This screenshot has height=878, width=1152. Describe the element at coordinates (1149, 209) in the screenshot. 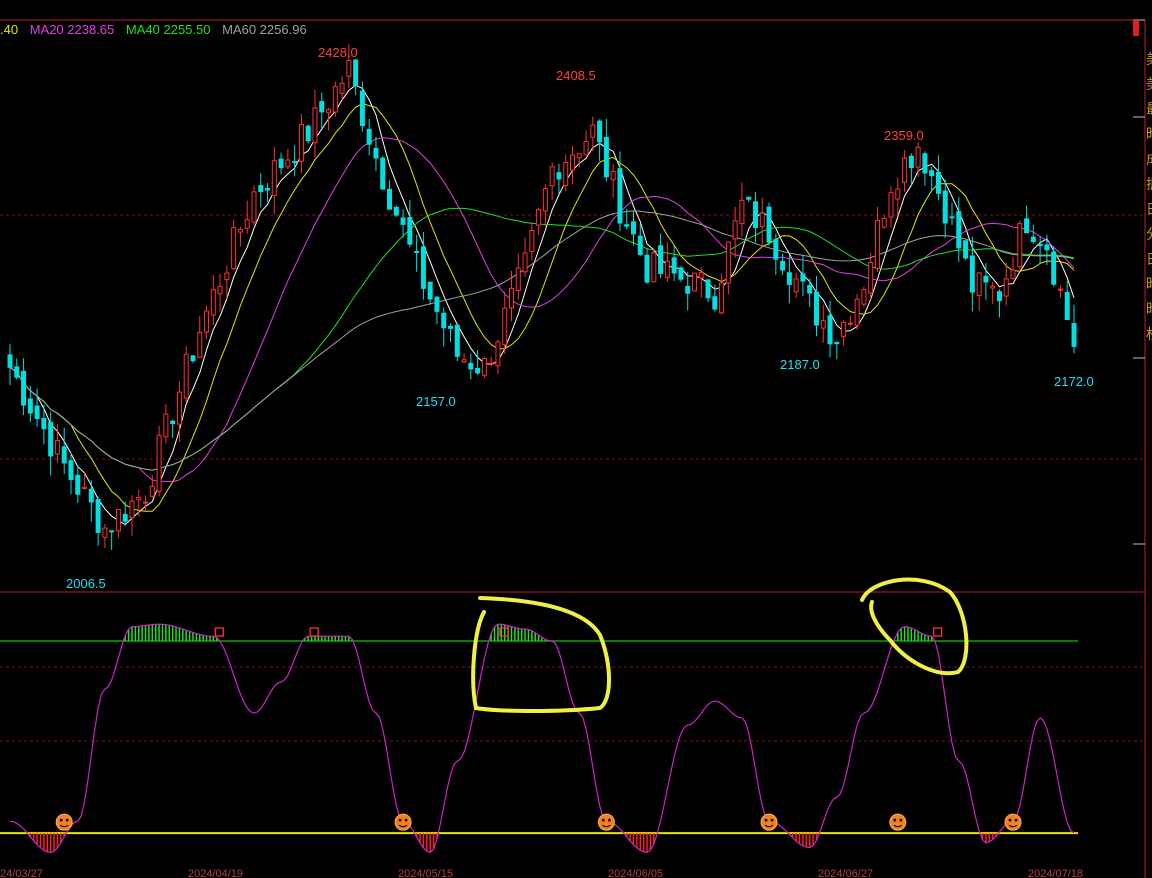

I see `side-panel-char: 日` at that location.